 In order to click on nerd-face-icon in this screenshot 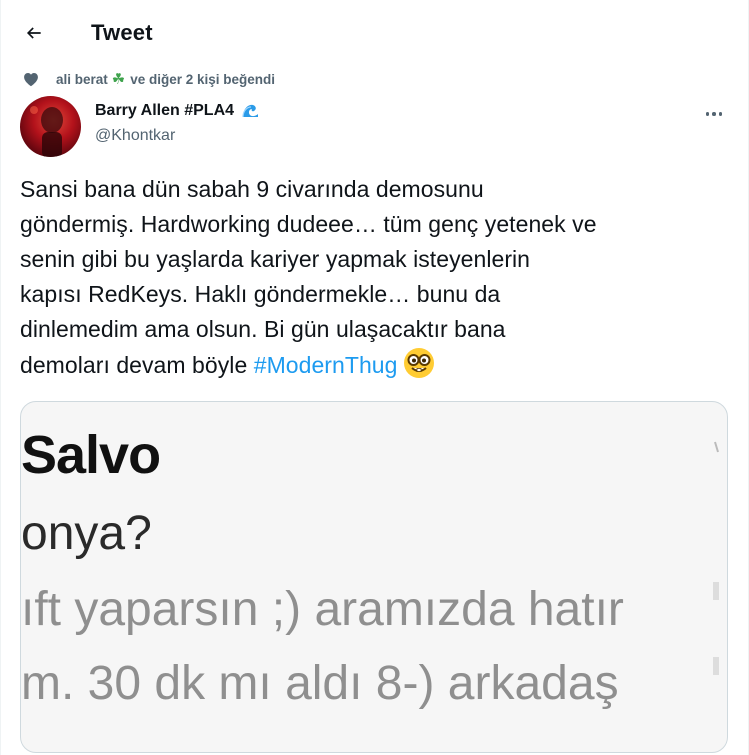, I will do `click(419, 368)`.